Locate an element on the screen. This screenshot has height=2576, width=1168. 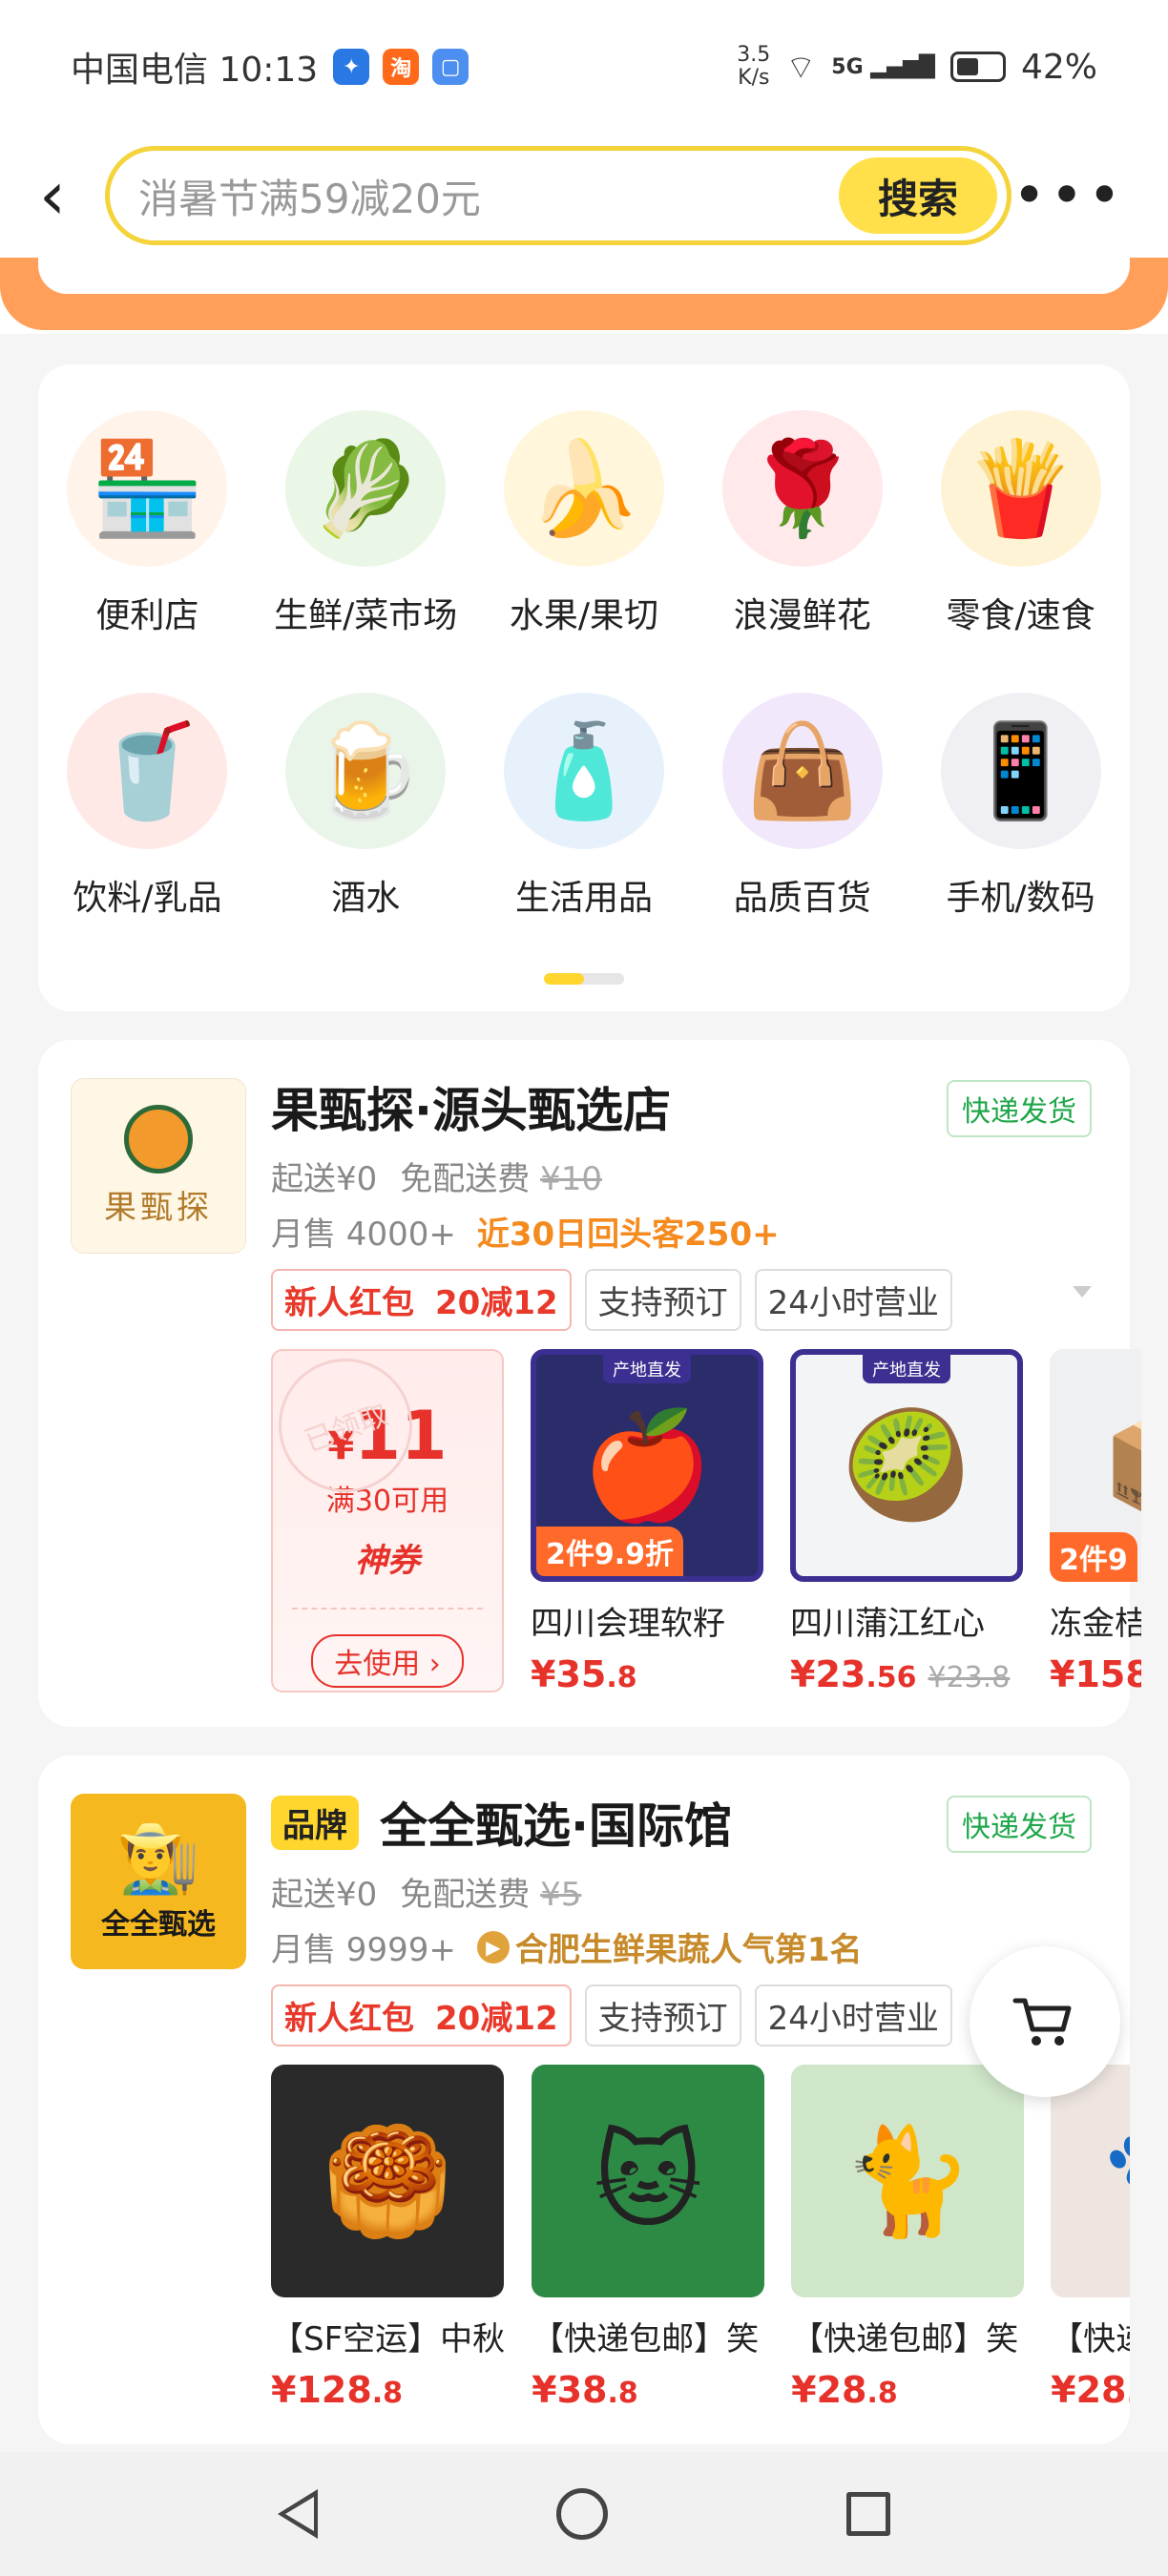
product-item: 🥝 产地直发 四川蒲江红心 ¥23.56 ¥23.8 is located at coordinates (906, 1522).